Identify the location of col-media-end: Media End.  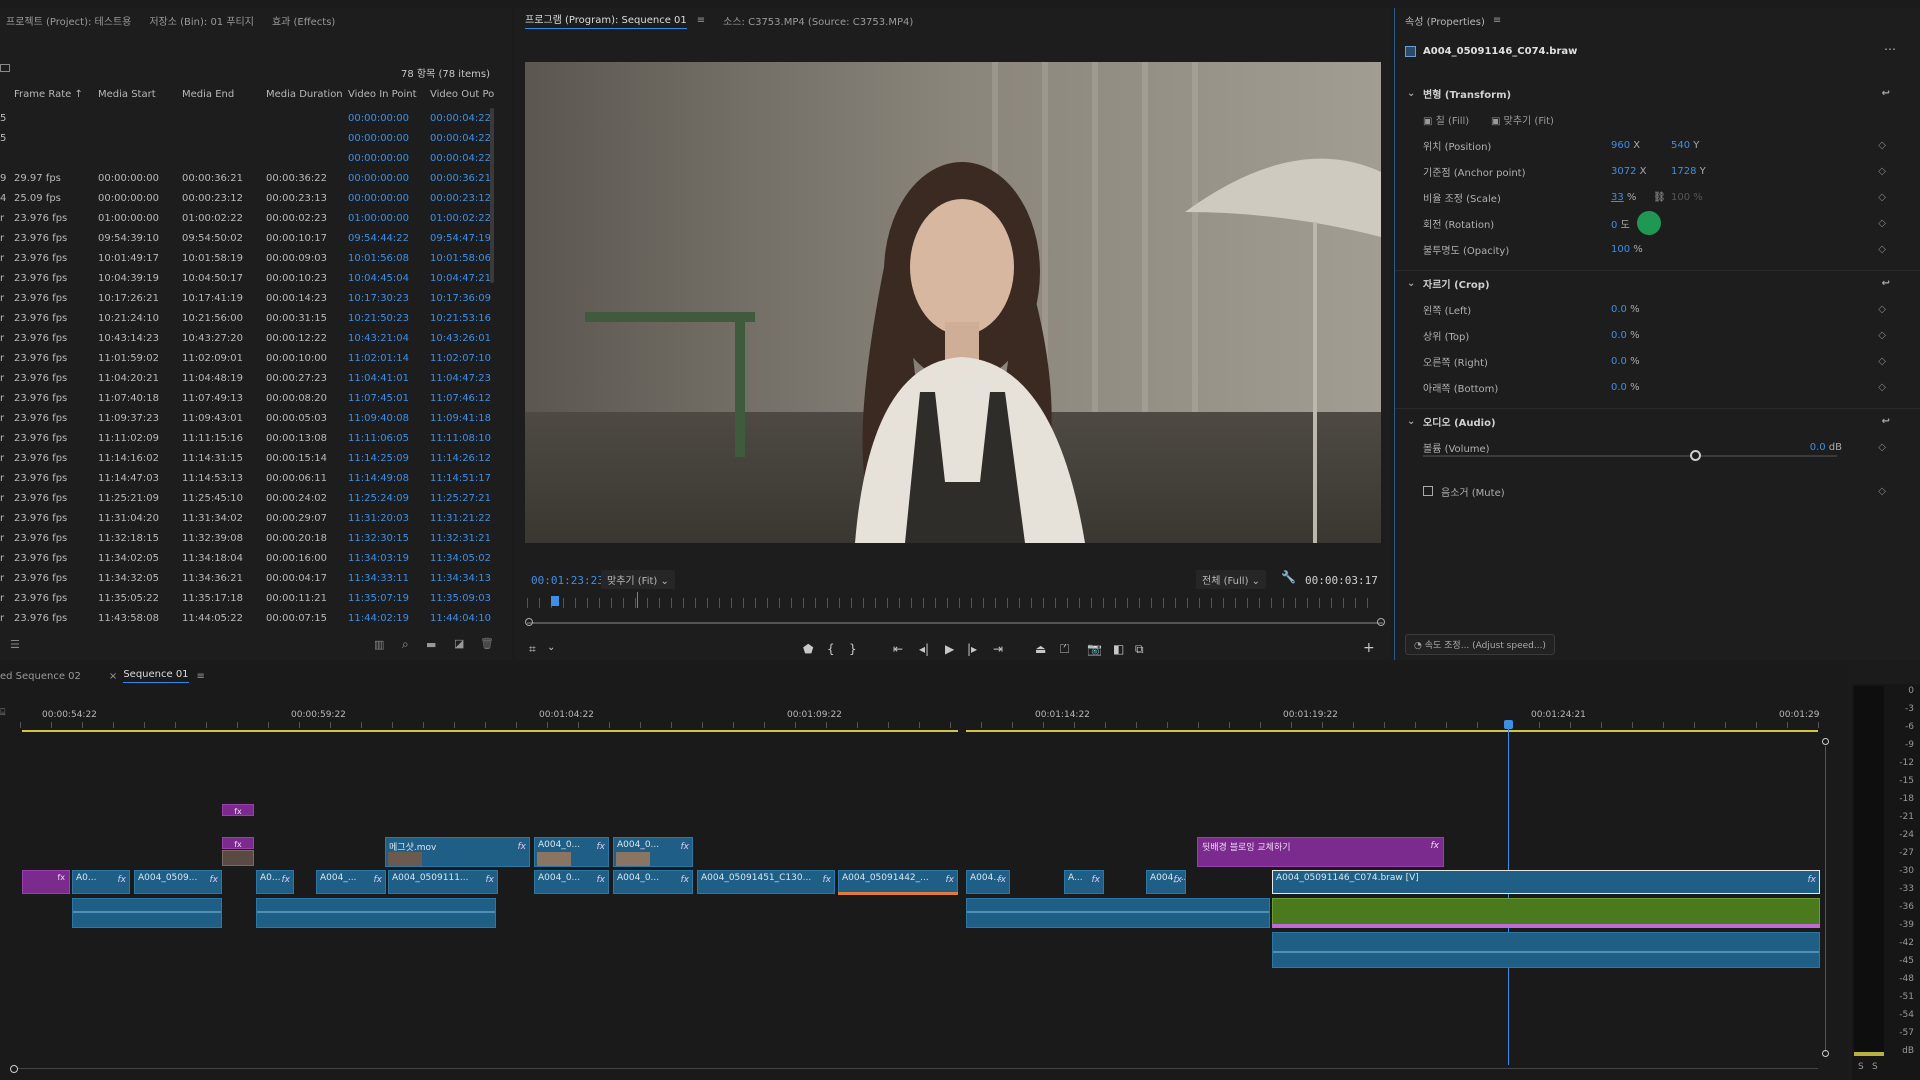
(224, 94).